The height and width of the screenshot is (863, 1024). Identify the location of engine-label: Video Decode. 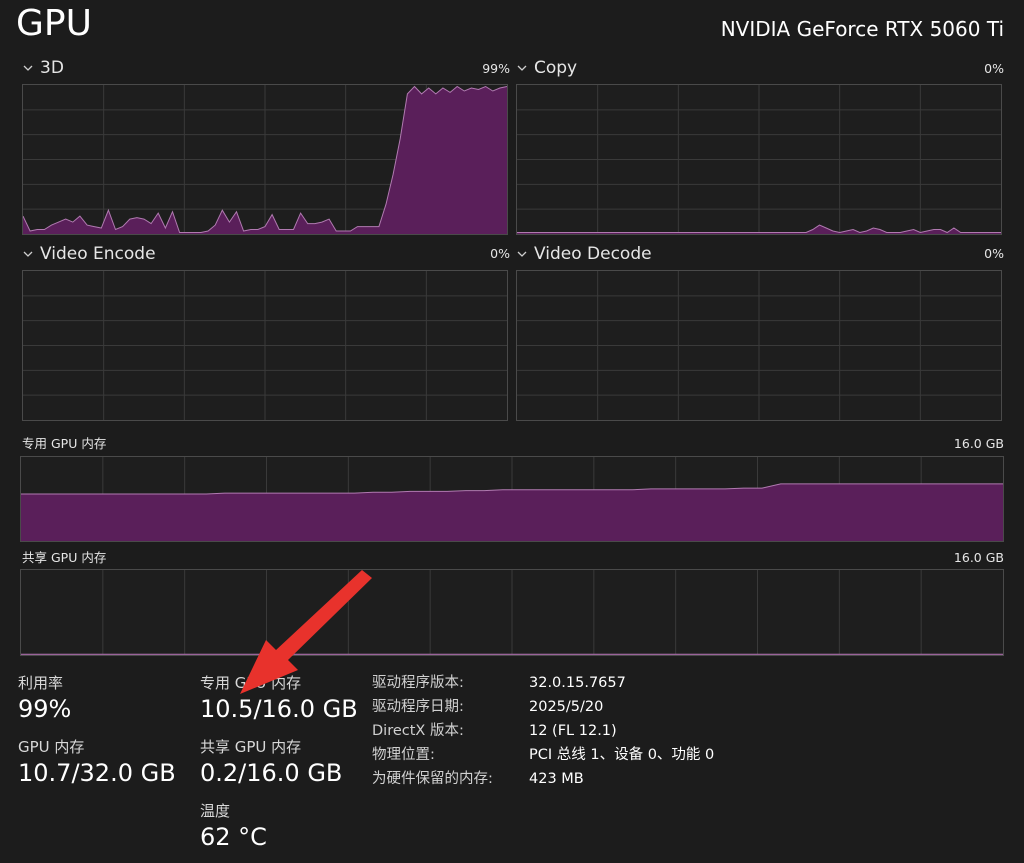
(593, 254).